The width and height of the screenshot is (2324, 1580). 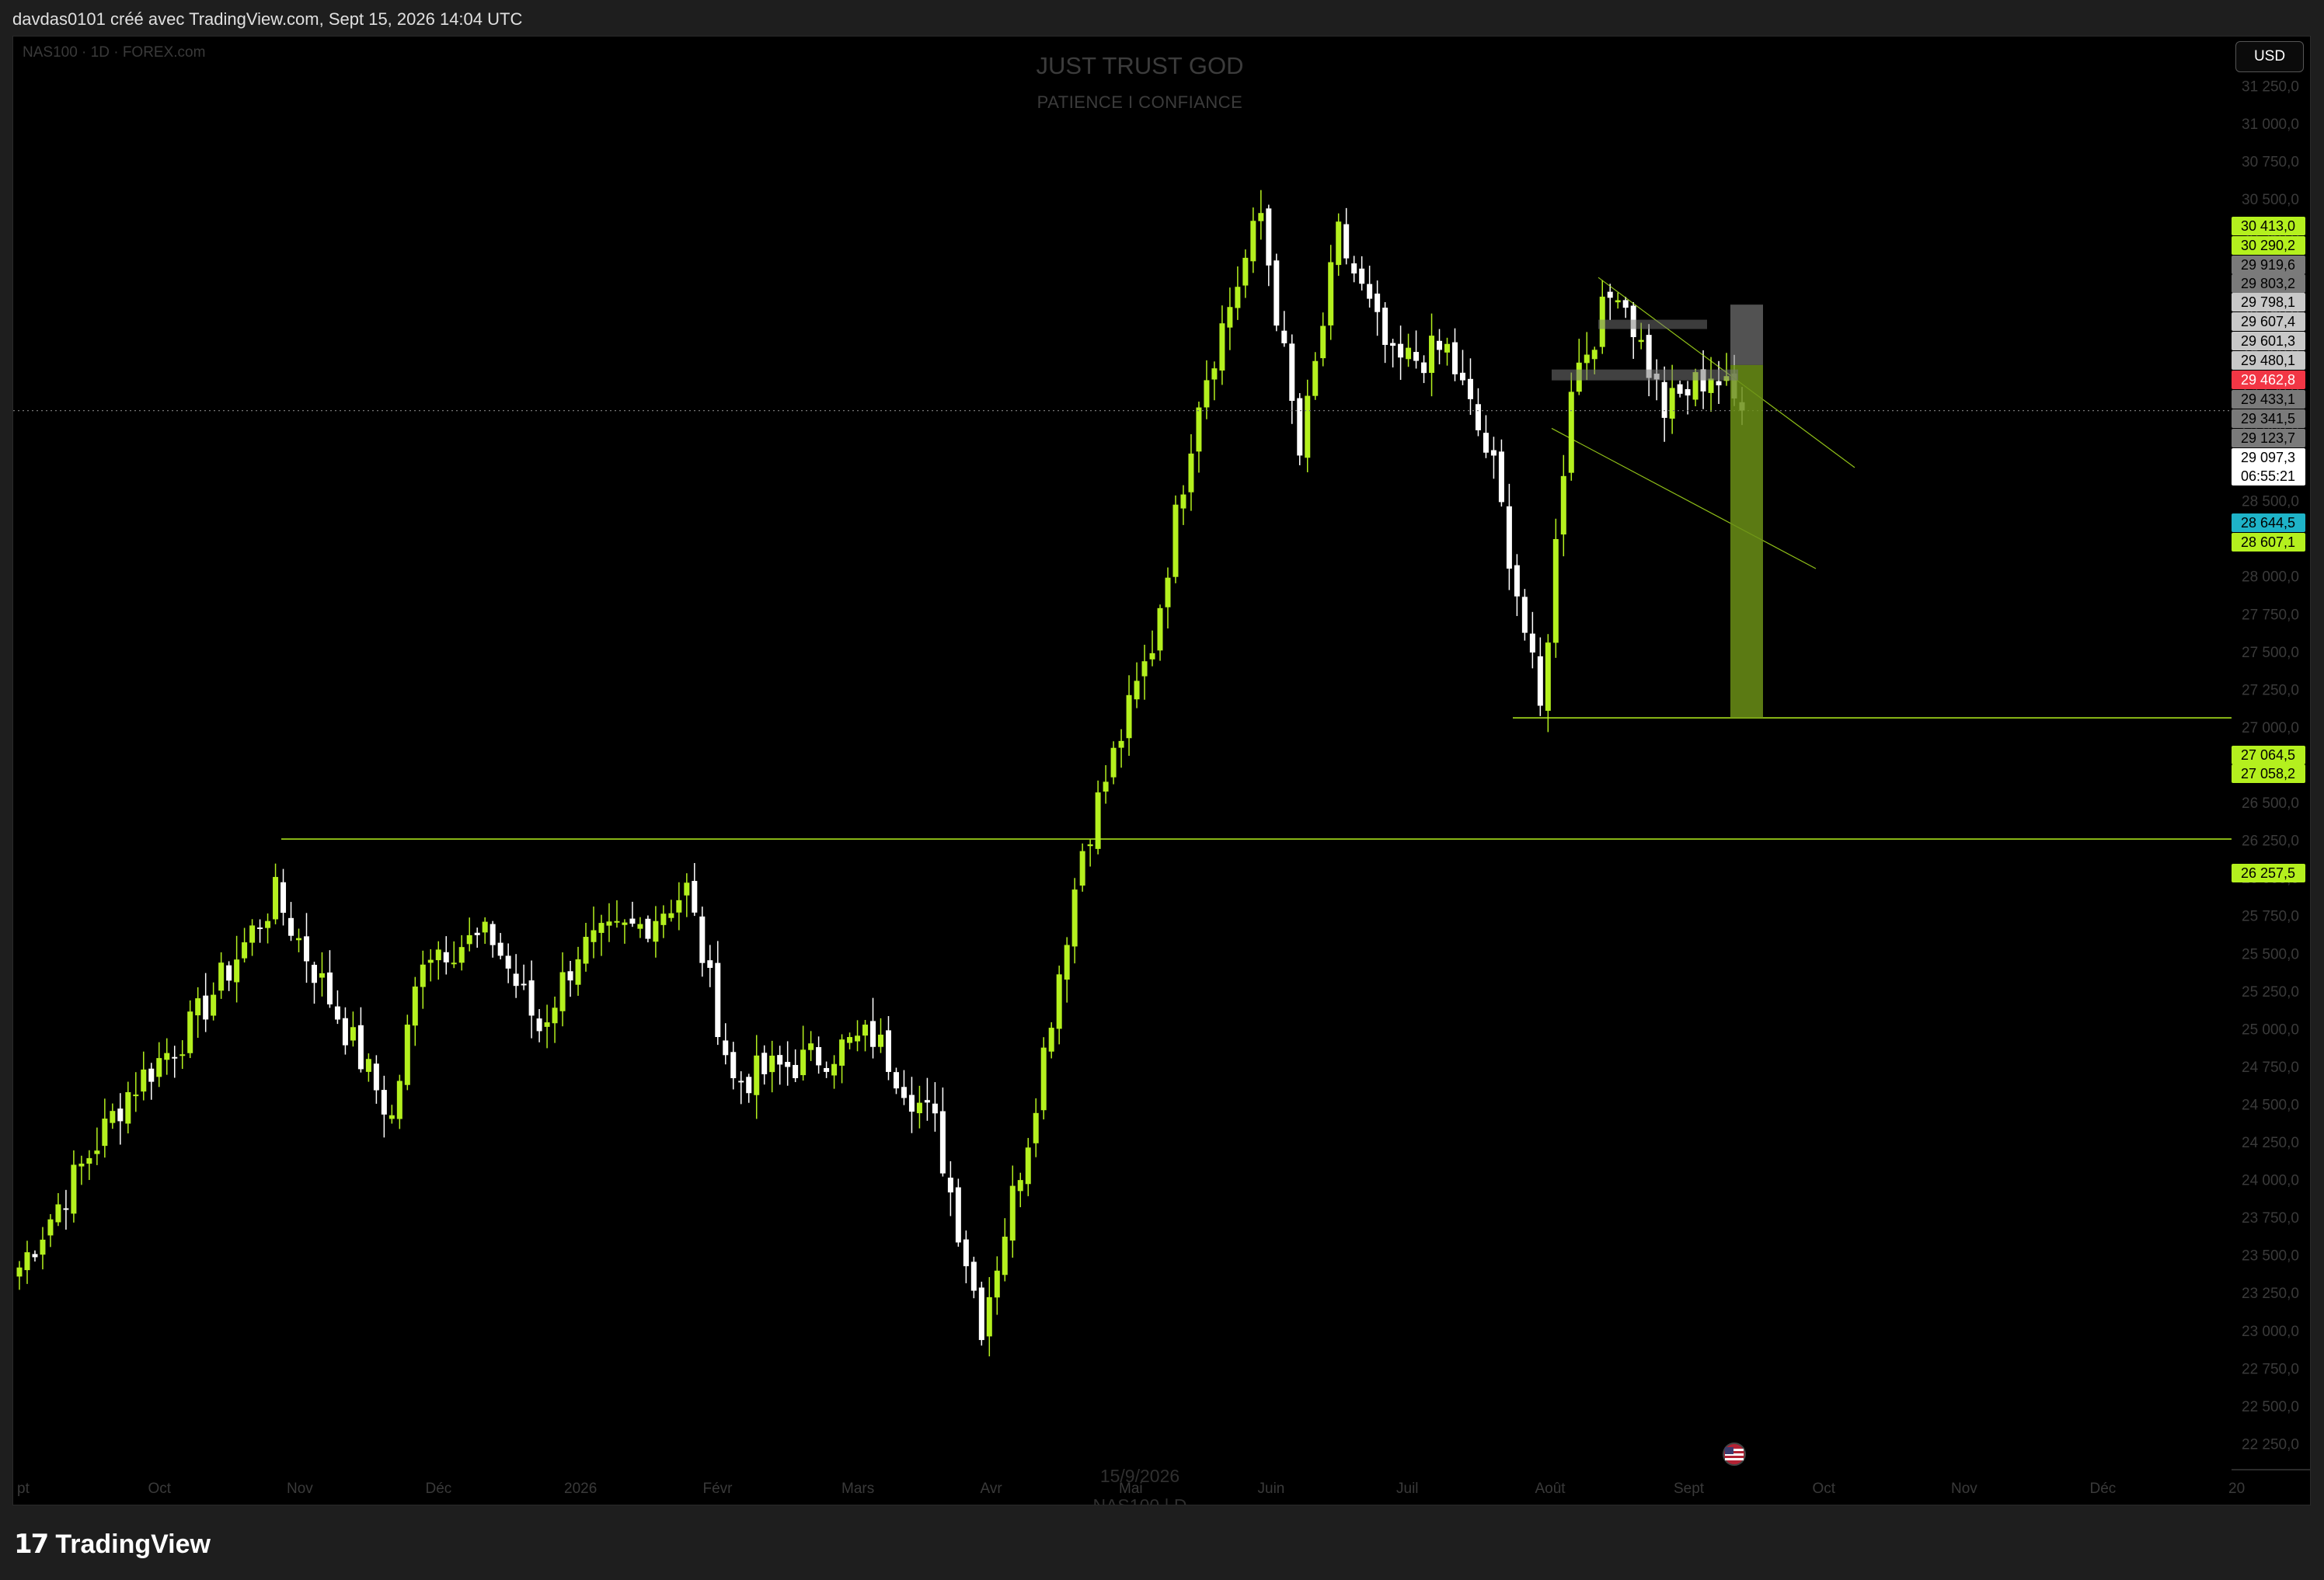 I want to click on y-tick-label: 24 250,0, so click(x=2271, y=1143).